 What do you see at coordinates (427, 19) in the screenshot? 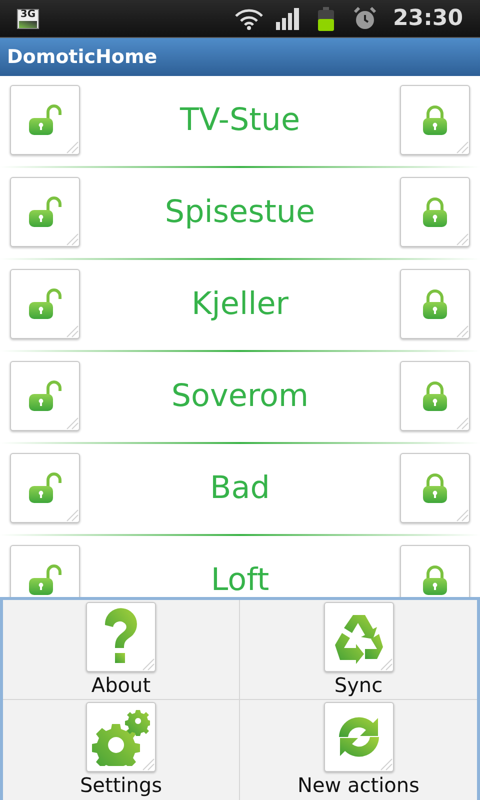
I see `clock-time: 23:30` at bounding box center [427, 19].